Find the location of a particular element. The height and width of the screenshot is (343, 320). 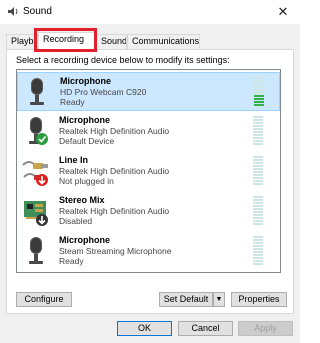

tab-recording: Recording is located at coordinates (67, 41).